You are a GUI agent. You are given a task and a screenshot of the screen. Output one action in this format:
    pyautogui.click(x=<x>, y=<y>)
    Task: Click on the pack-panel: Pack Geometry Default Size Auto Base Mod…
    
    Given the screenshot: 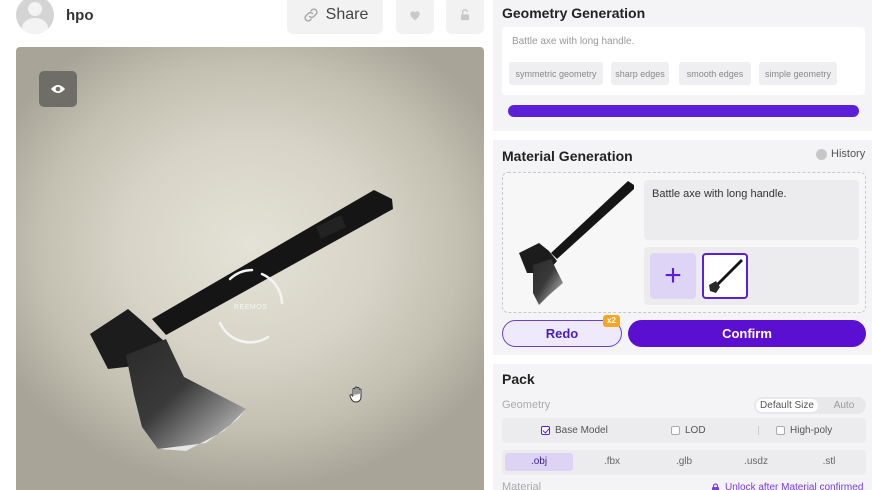 What is the action you would take?
    pyautogui.click(x=682, y=427)
    